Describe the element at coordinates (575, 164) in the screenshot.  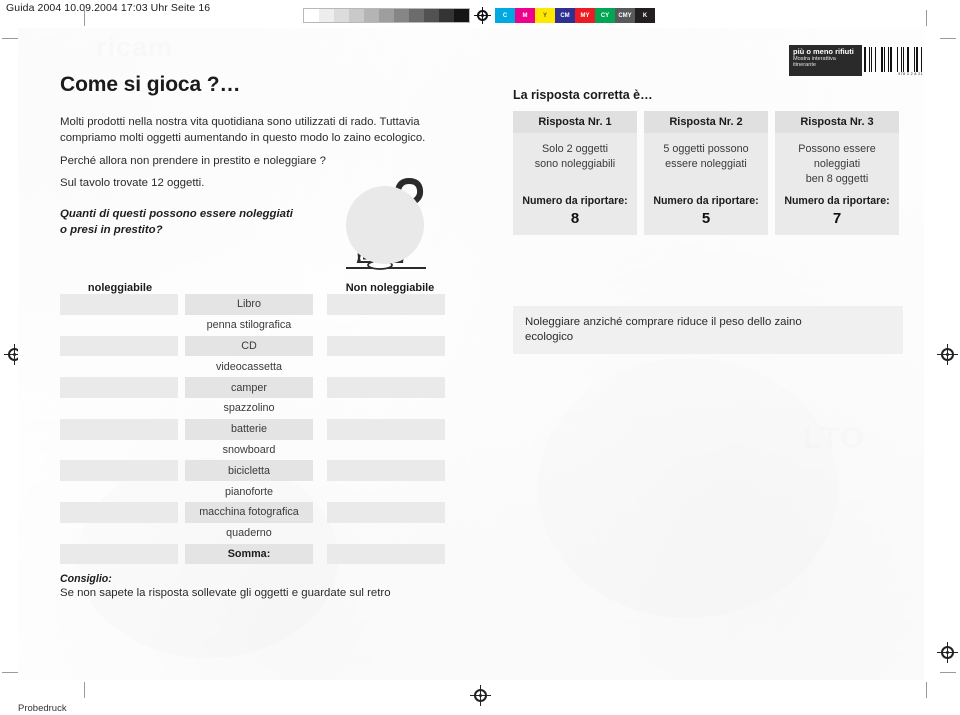
I see `answer-card-body-line: sono noleggiabili` at that location.